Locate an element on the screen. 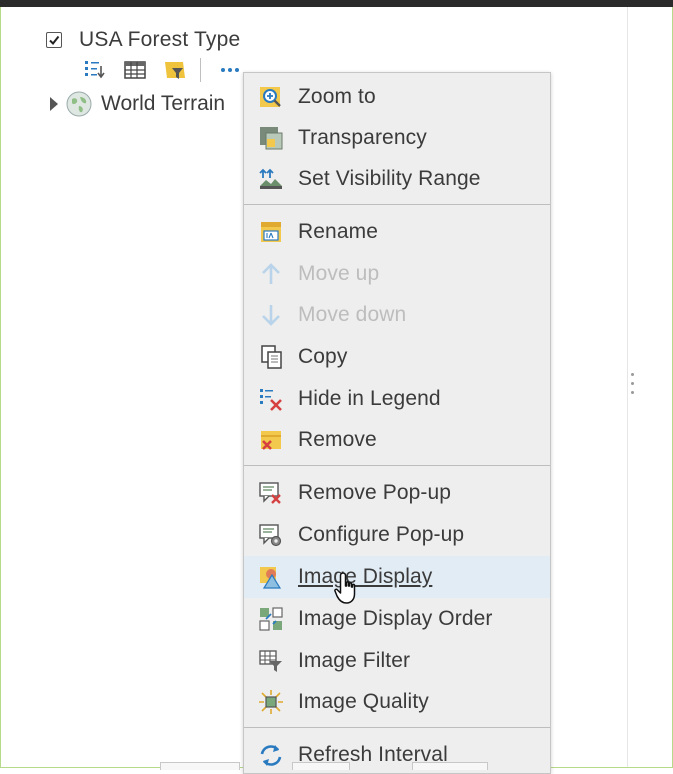 This screenshot has height=774, width=673. menu-item-image-display: Image Display is located at coordinates (397, 577).